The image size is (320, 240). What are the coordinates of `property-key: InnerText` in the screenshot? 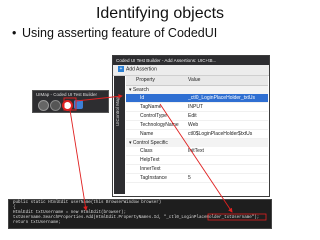 It's located at (150, 169).